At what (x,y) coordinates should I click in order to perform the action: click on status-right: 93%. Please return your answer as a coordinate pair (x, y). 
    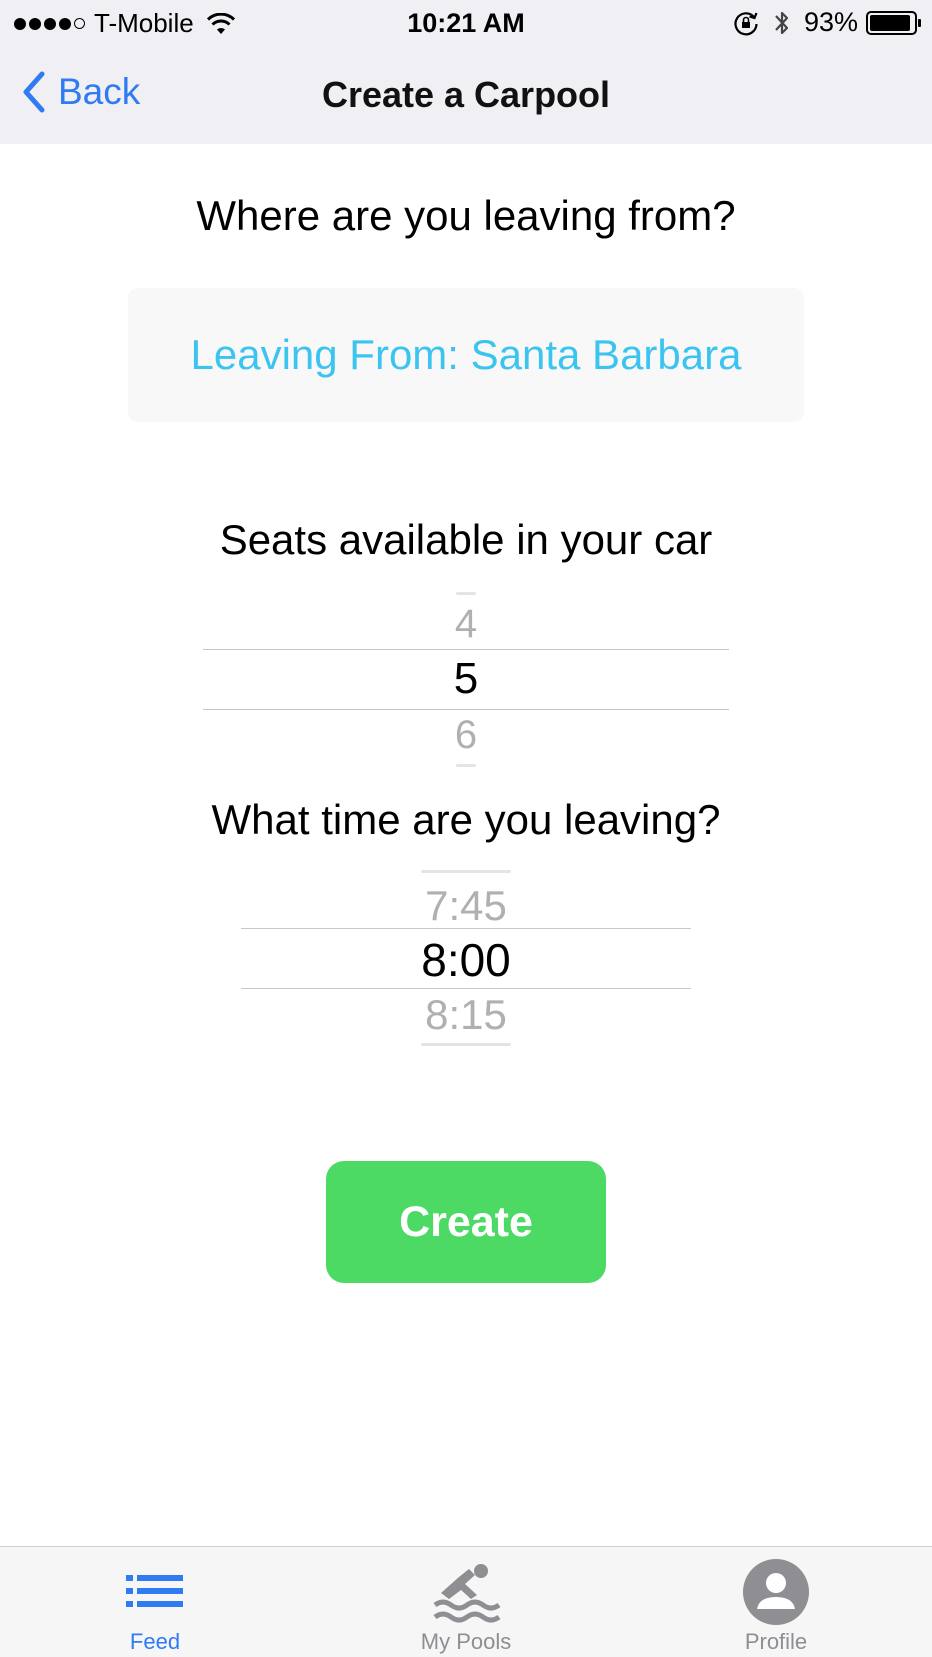
    Looking at the image, I should click on (827, 22).